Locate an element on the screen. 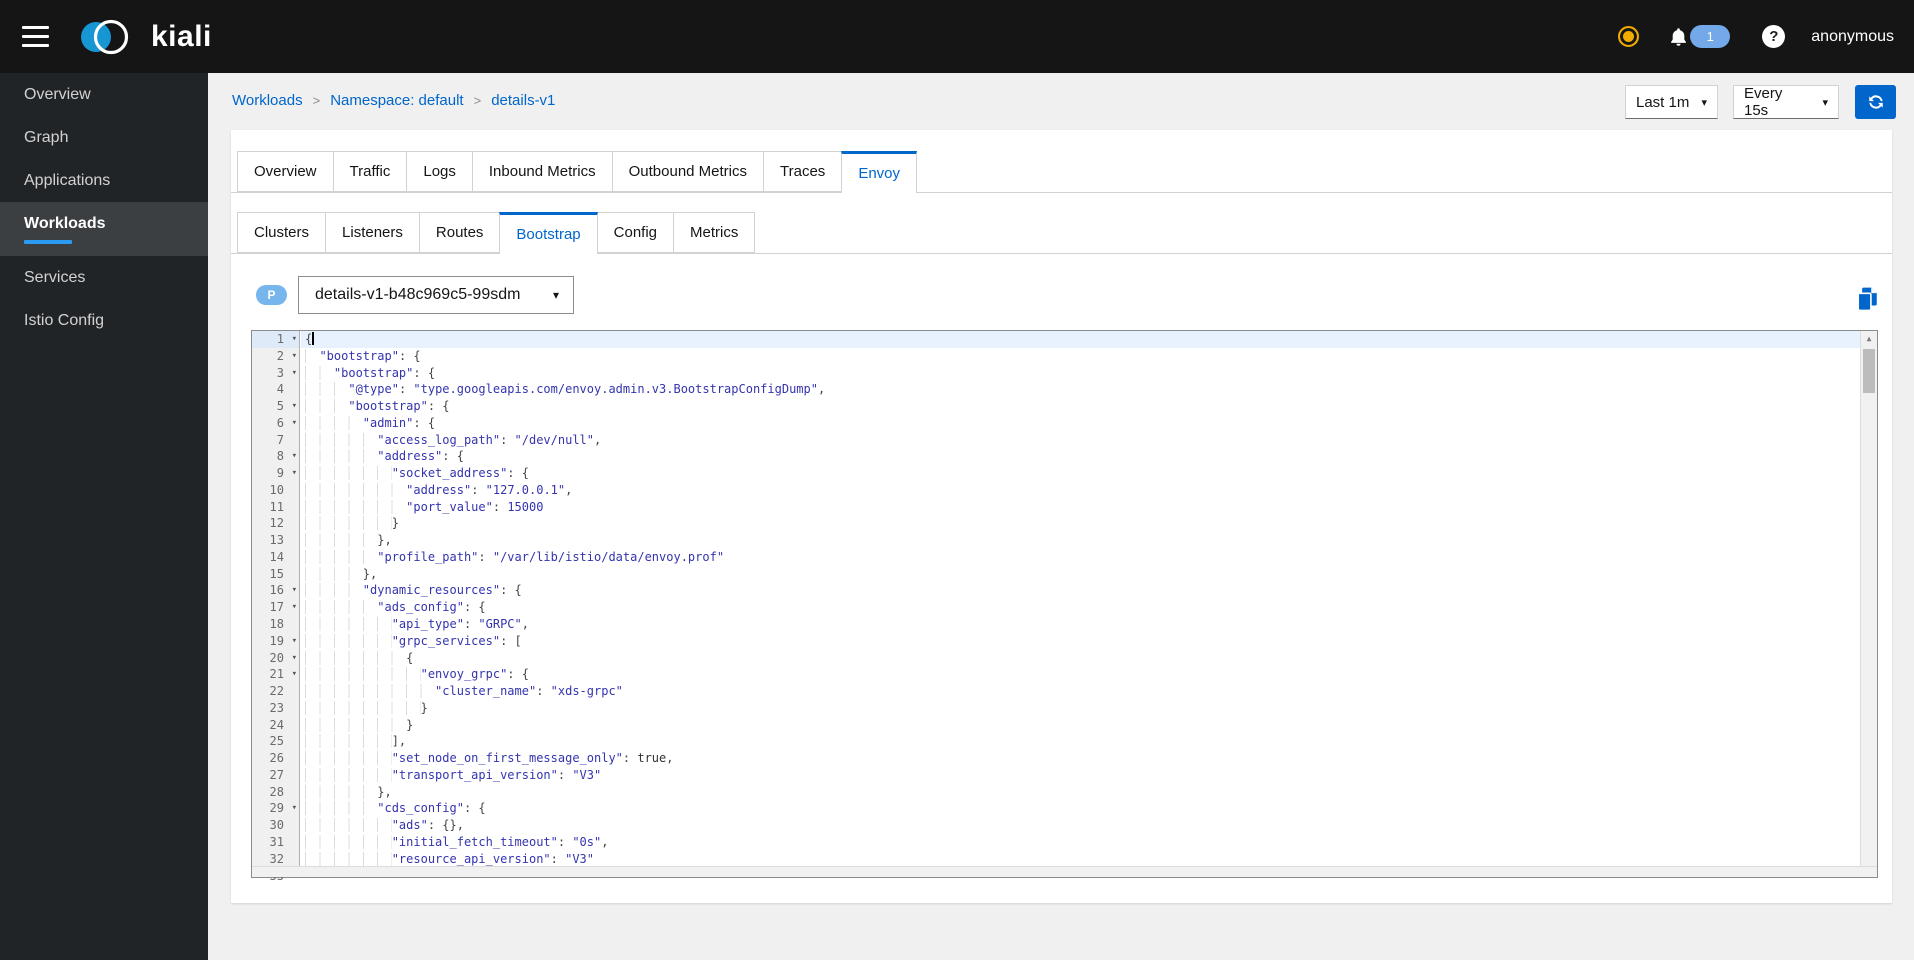  sidebar-item-graph: Graph is located at coordinates (104, 137).